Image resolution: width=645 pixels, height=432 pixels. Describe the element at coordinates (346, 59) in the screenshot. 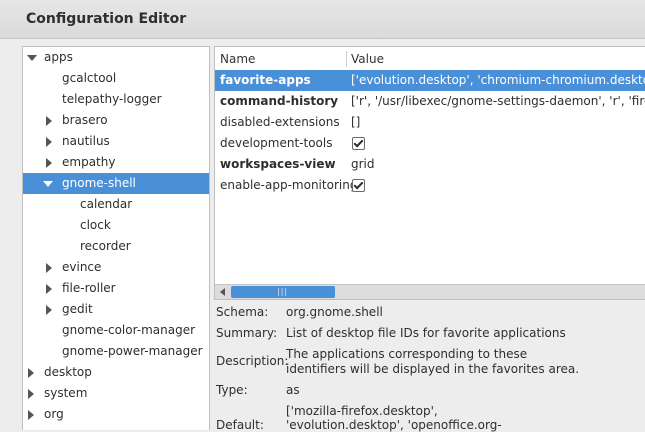

I see `column-separator` at that location.